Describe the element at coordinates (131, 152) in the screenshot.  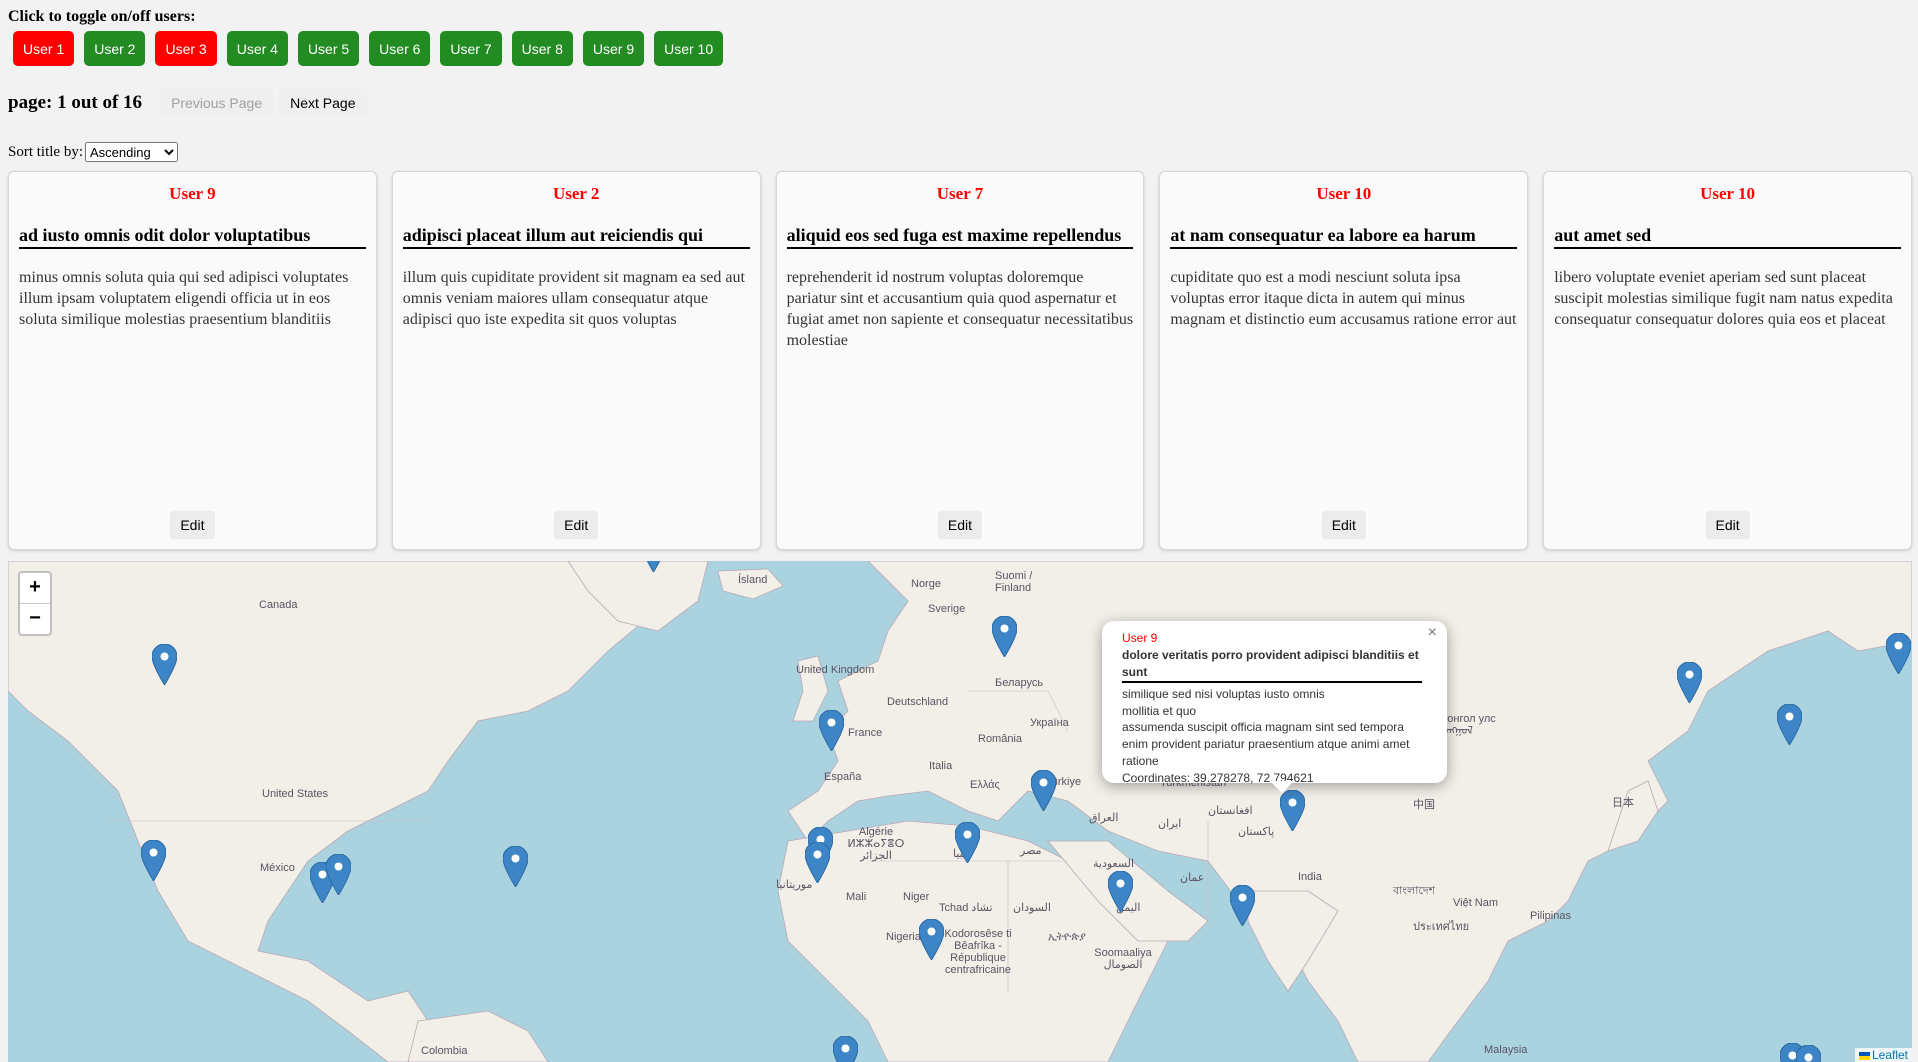
I see `sort-select: Ascending` at that location.